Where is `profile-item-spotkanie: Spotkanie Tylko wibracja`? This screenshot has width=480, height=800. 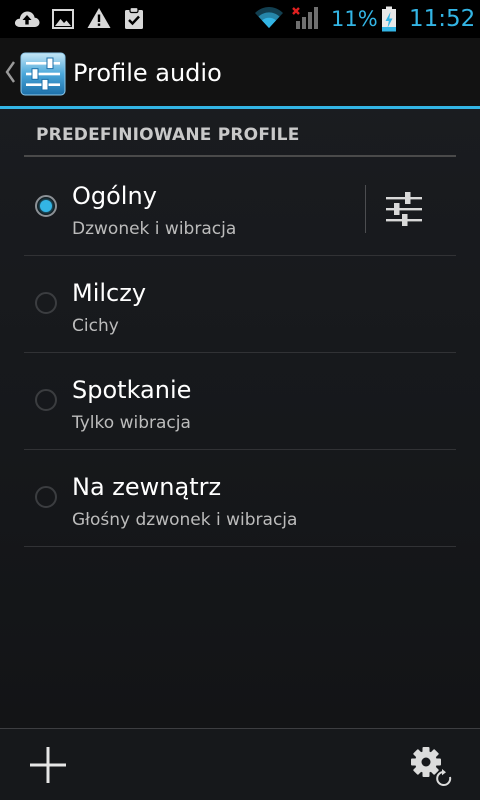
profile-item-spotkanie: Spotkanie Tylko wibracja is located at coordinates (240, 401).